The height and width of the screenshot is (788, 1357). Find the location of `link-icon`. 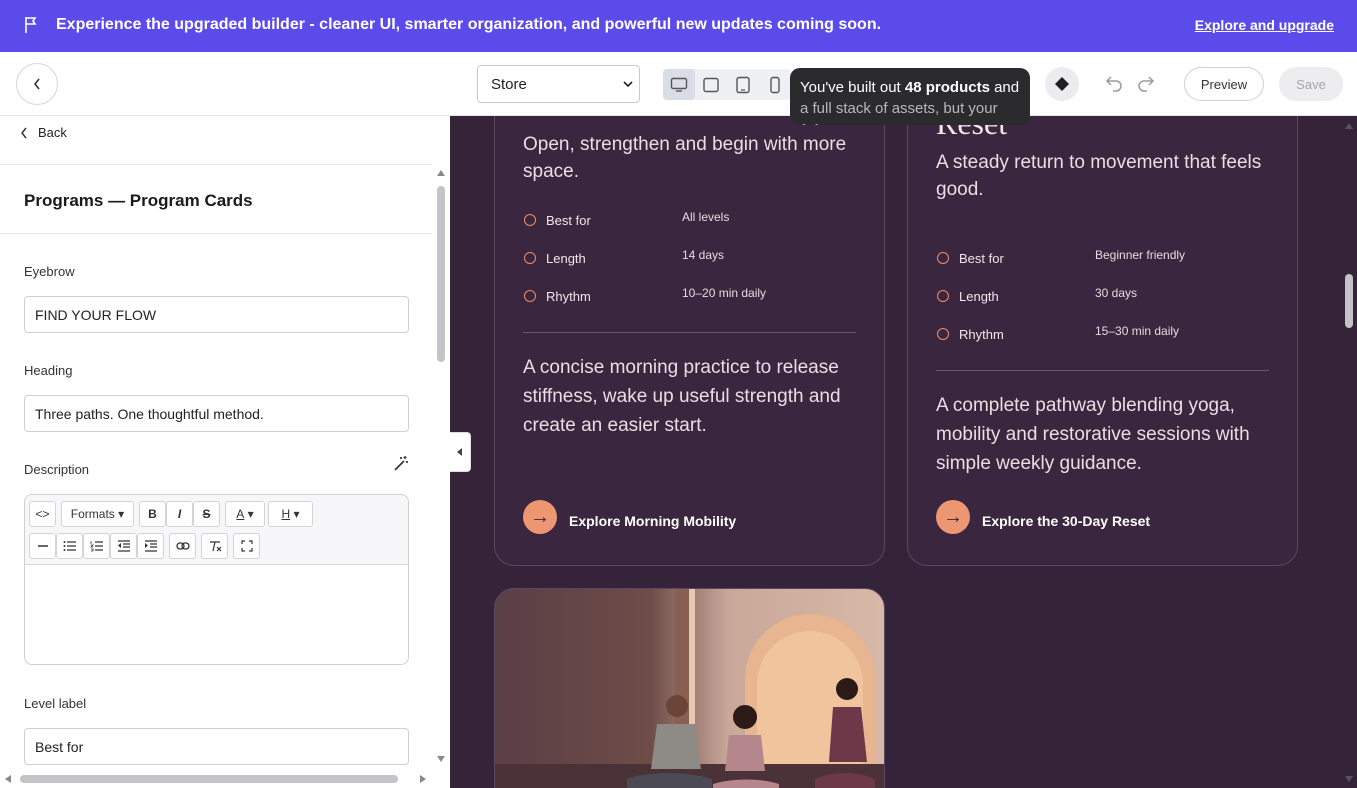

link-icon is located at coordinates (182, 546).